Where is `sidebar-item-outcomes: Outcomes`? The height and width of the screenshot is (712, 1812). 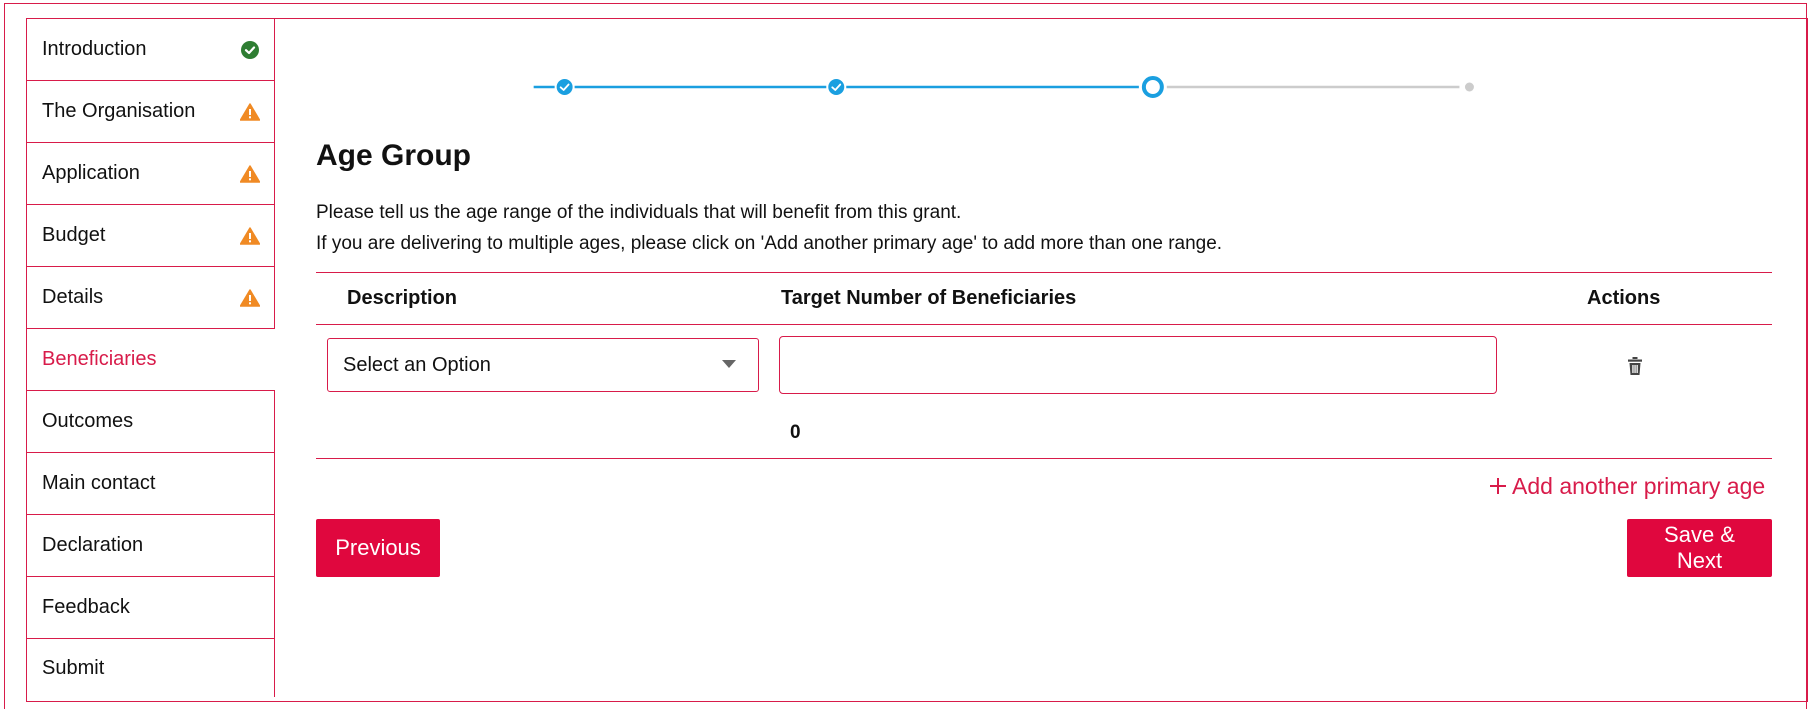 sidebar-item-outcomes: Outcomes is located at coordinates (151, 422).